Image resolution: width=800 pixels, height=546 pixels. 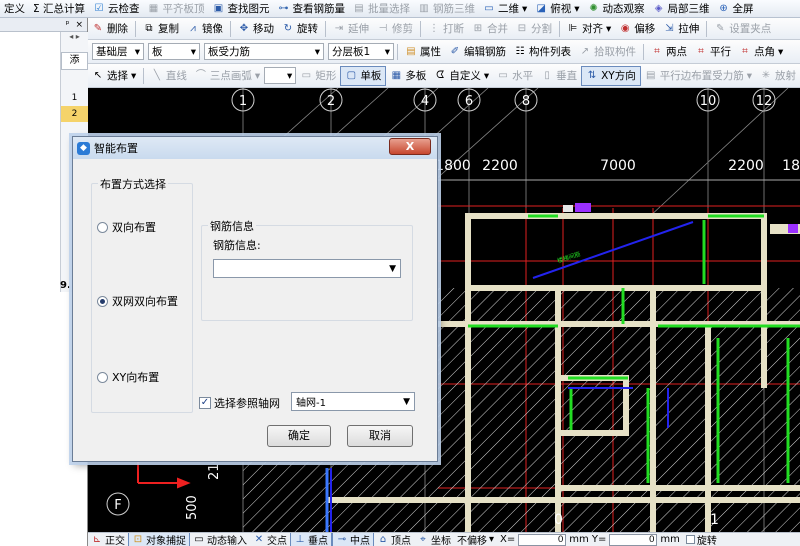 I want to click on x-coordinate-input, so click(x=542, y=539).